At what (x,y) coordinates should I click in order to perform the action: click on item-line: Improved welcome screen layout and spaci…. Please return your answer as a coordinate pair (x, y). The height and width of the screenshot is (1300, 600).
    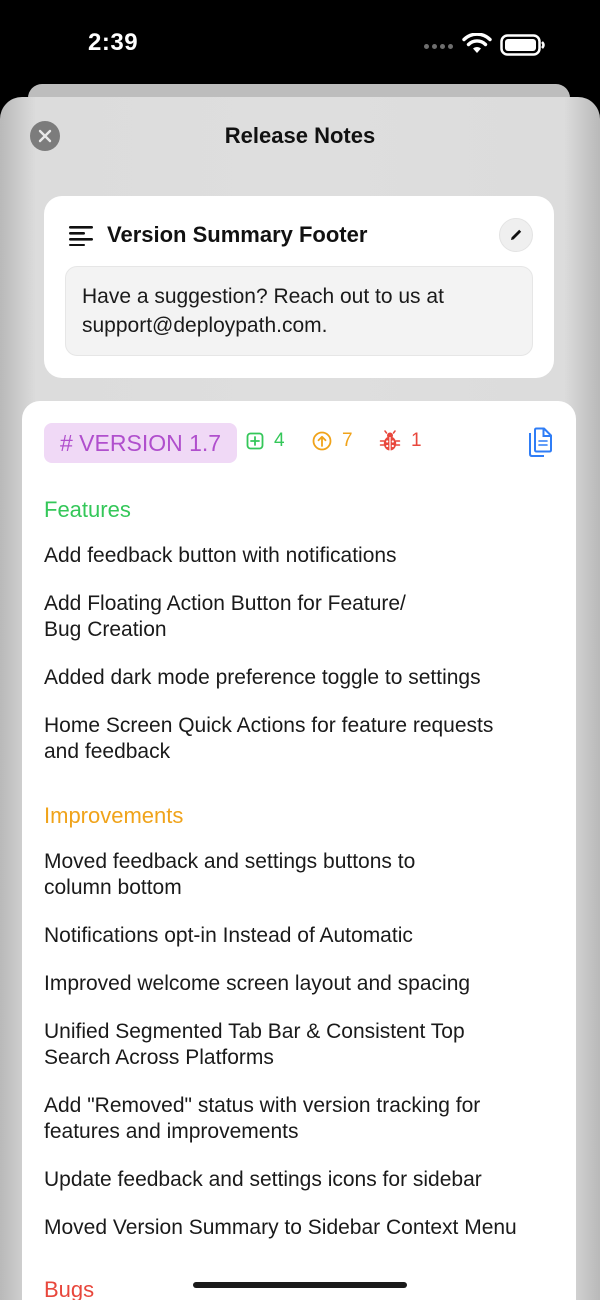
    Looking at the image, I should click on (257, 983).